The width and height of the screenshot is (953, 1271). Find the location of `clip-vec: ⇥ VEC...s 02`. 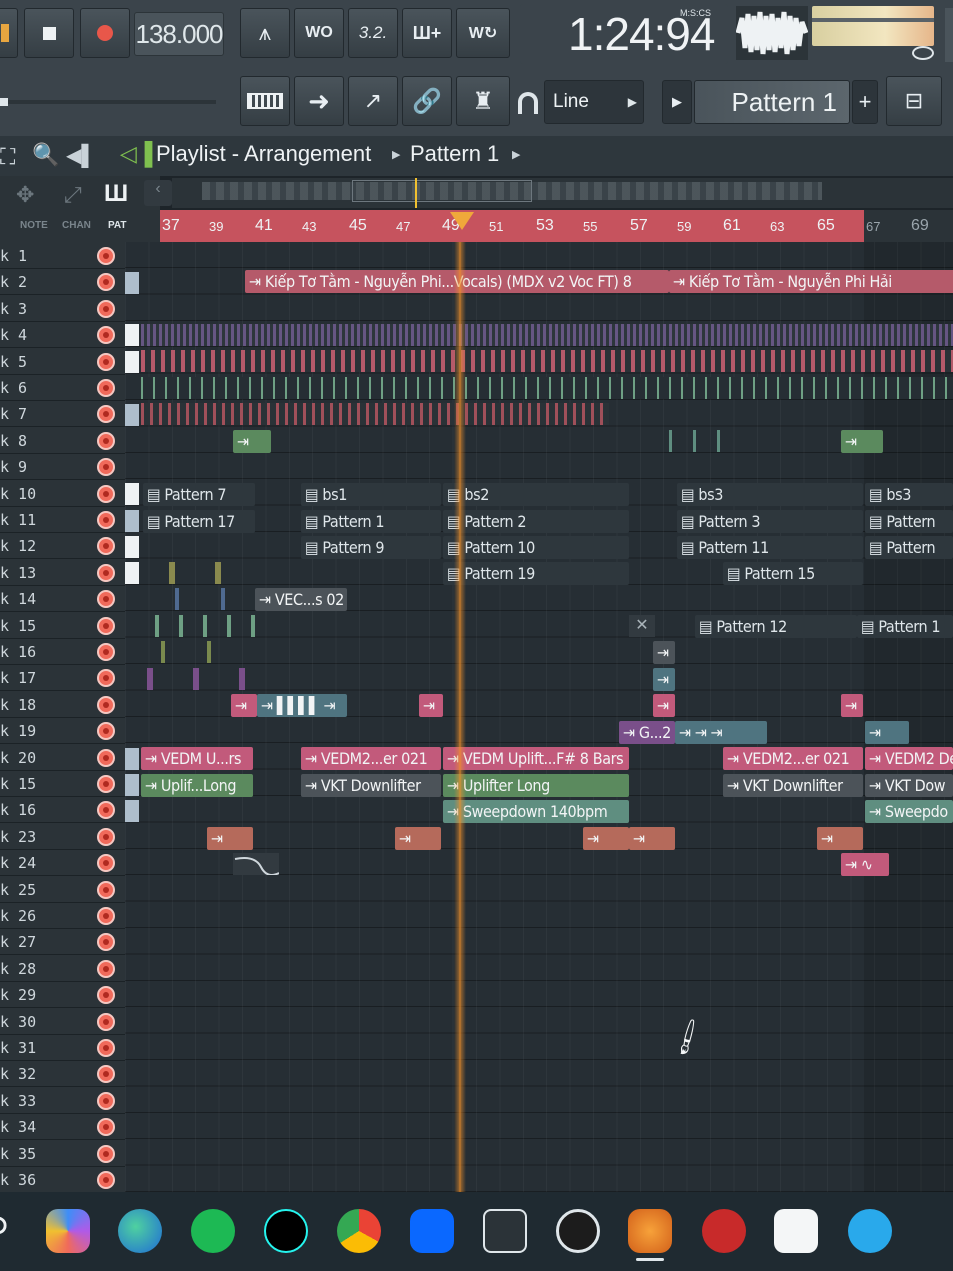

clip-vec: ⇥ VEC...s 02 is located at coordinates (301, 599).